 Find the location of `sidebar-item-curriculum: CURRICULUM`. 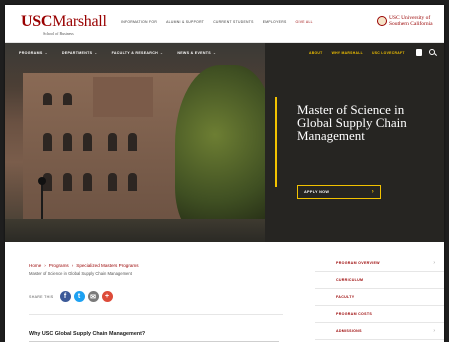

sidebar-item-curriculum: CURRICULUM is located at coordinates (379, 280).